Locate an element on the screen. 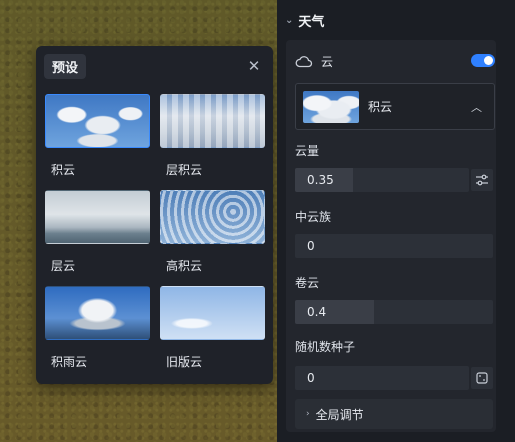 Image resolution: width=515 pixels, height=442 pixels. adjust-settings-button is located at coordinates (482, 180).